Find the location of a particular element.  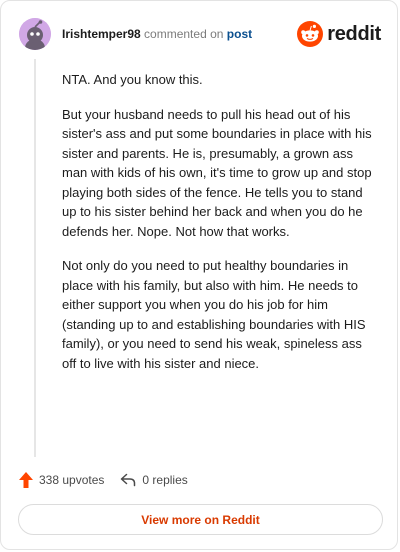

view-more-button: View more on Reddit is located at coordinates (200, 519).